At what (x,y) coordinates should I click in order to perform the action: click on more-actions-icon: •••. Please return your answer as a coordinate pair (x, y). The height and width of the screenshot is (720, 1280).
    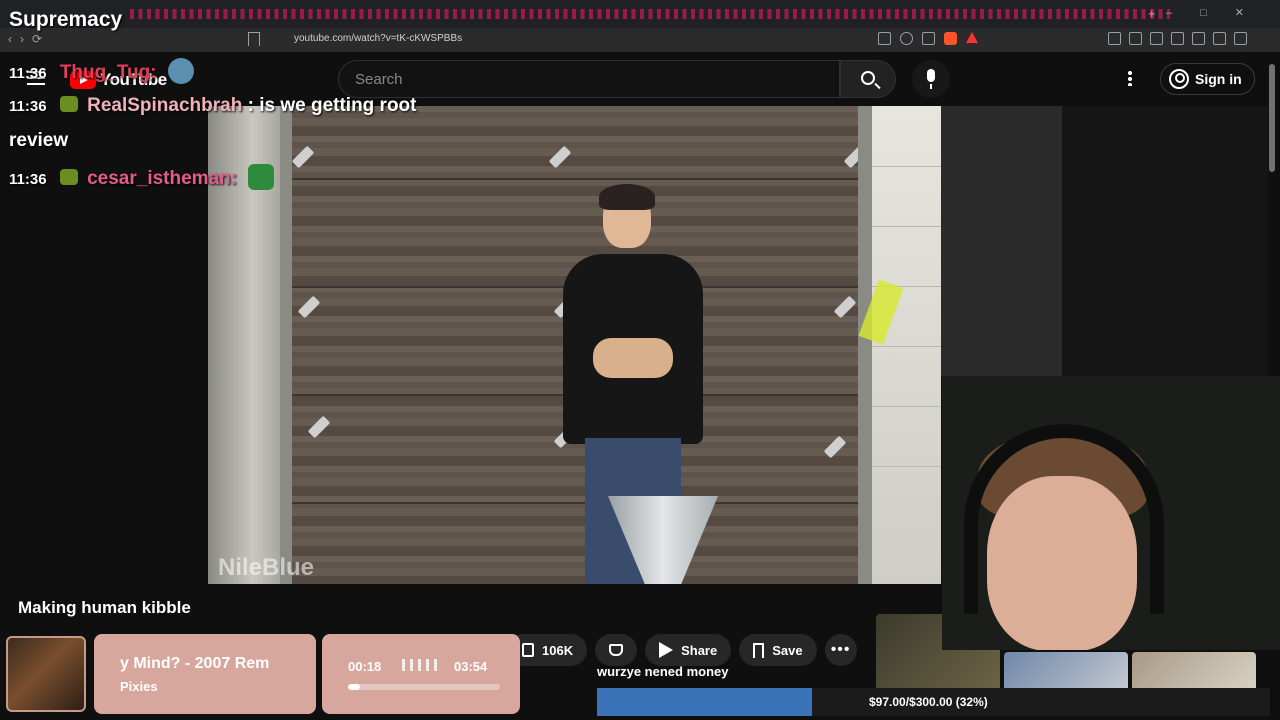
    Looking at the image, I should click on (840, 650).